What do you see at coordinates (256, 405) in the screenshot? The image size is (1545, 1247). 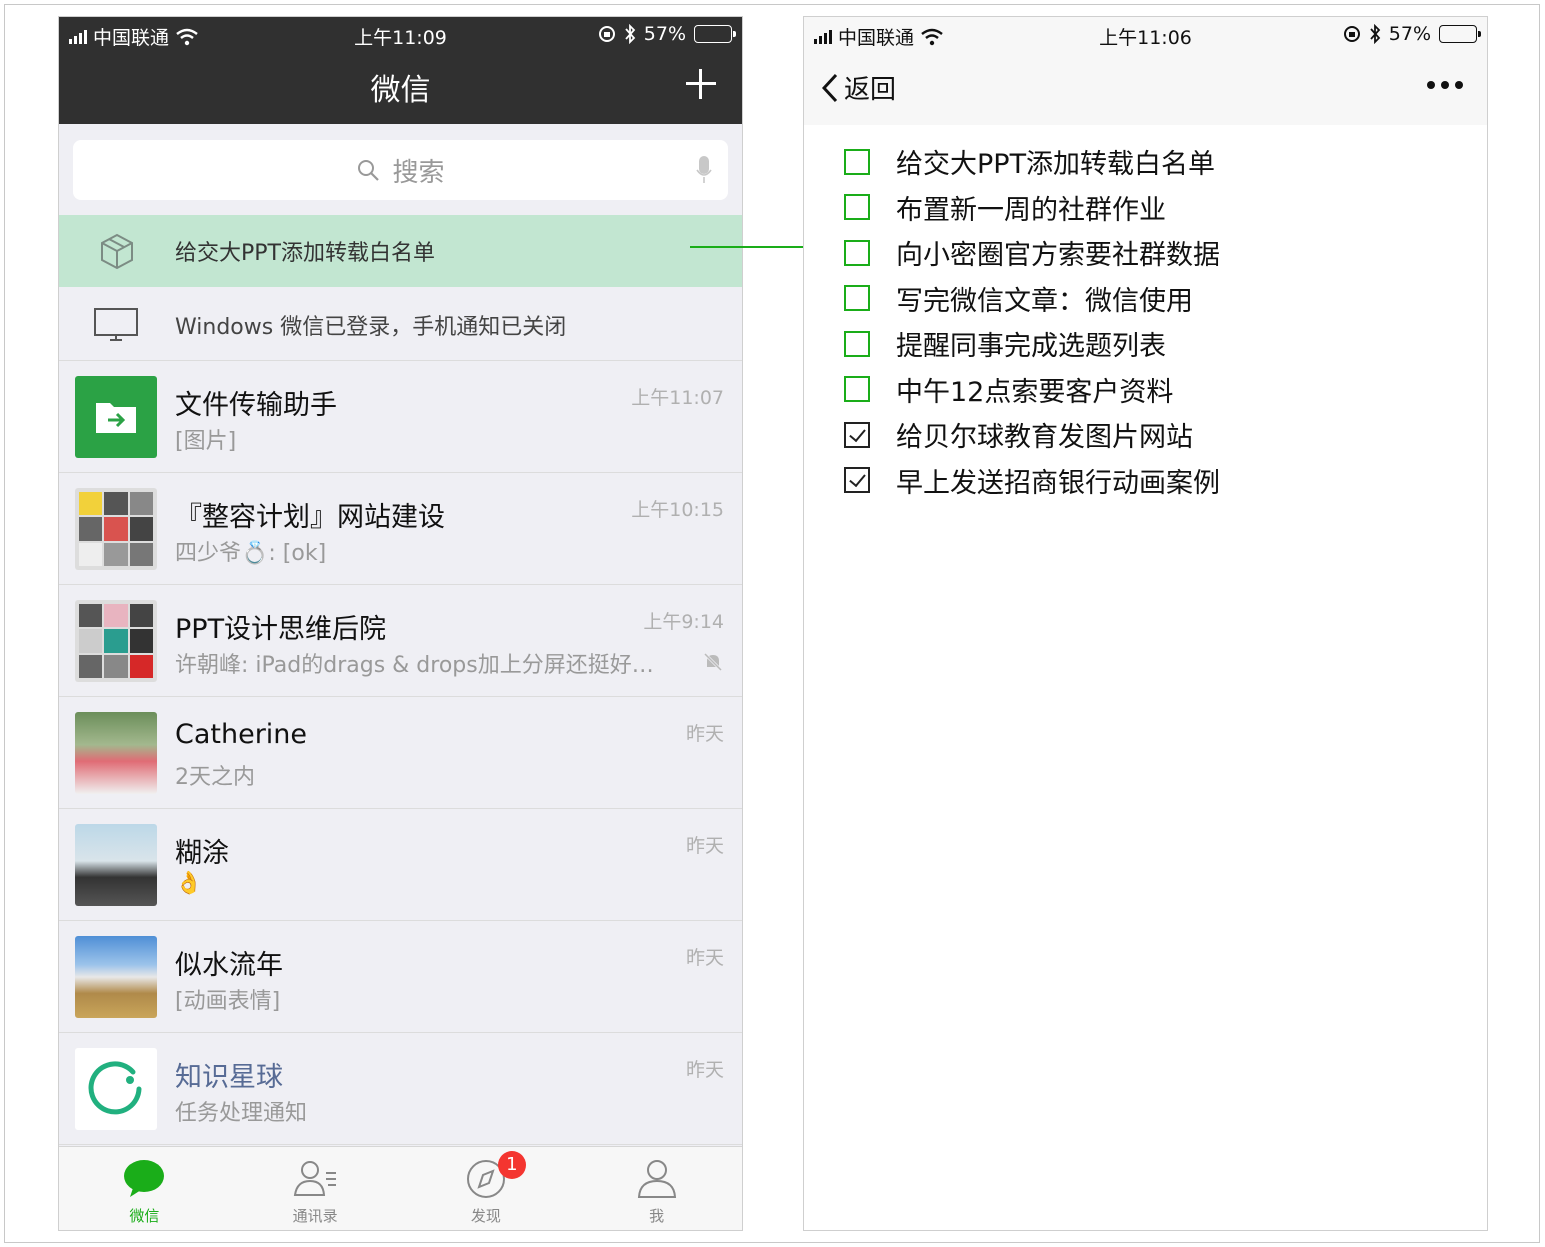 I see `chat-name: 文件传输助手` at bounding box center [256, 405].